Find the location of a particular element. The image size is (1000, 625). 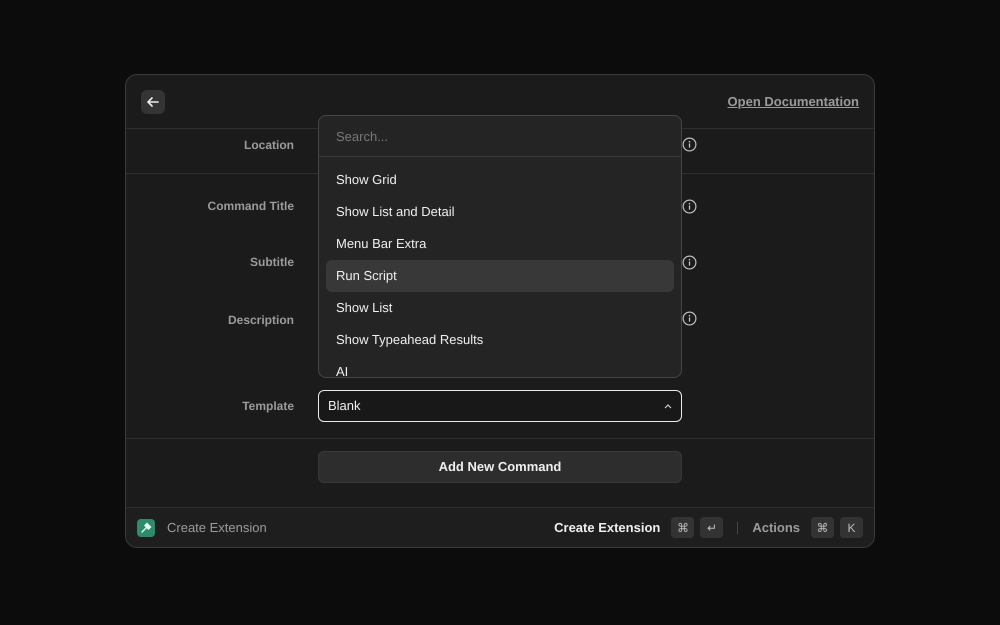

key-cap: K is located at coordinates (851, 527).